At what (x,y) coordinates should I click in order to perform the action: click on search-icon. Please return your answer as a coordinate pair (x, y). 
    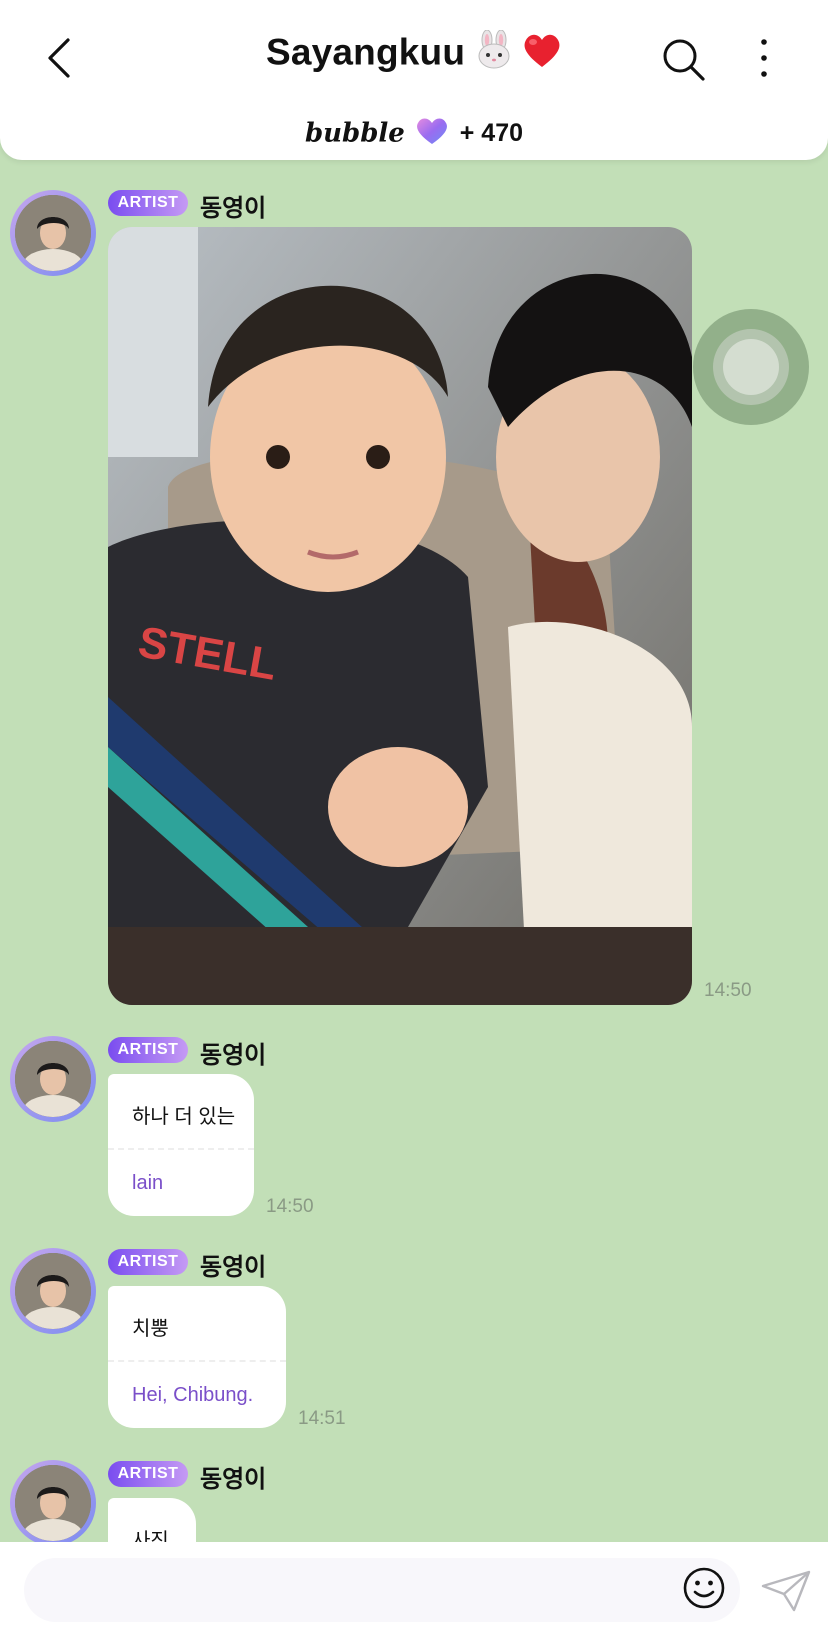
    Looking at the image, I should click on (684, 60).